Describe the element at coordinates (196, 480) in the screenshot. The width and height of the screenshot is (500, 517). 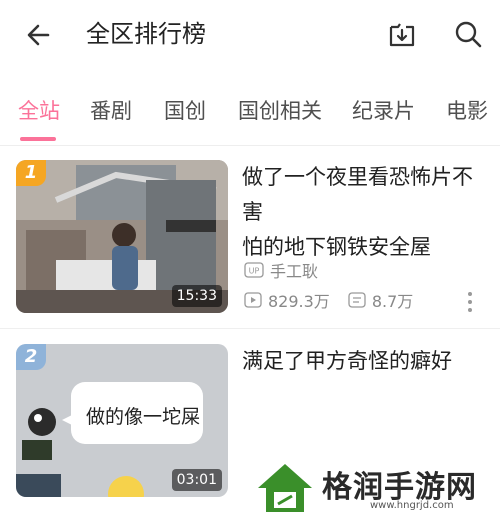
I see `video-duration: 03:01` at that location.